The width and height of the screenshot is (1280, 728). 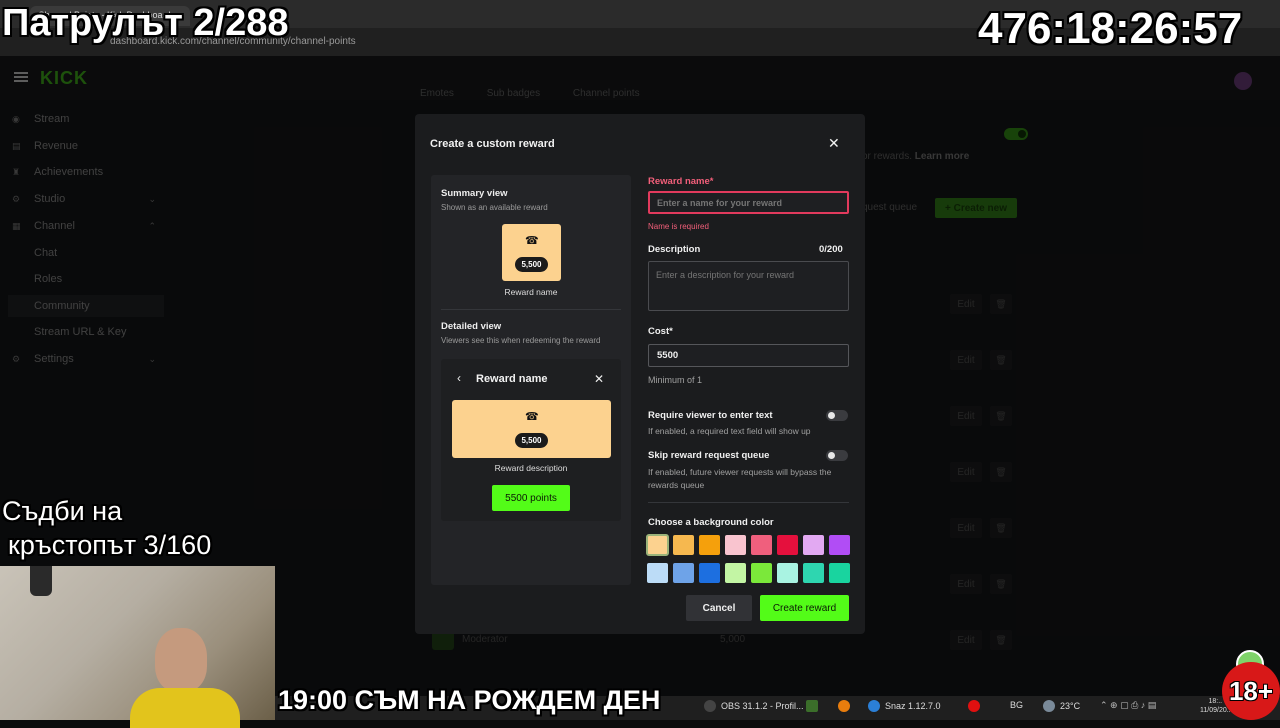 What do you see at coordinates (748, 355) in the screenshot?
I see `cost-input` at bounding box center [748, 355].